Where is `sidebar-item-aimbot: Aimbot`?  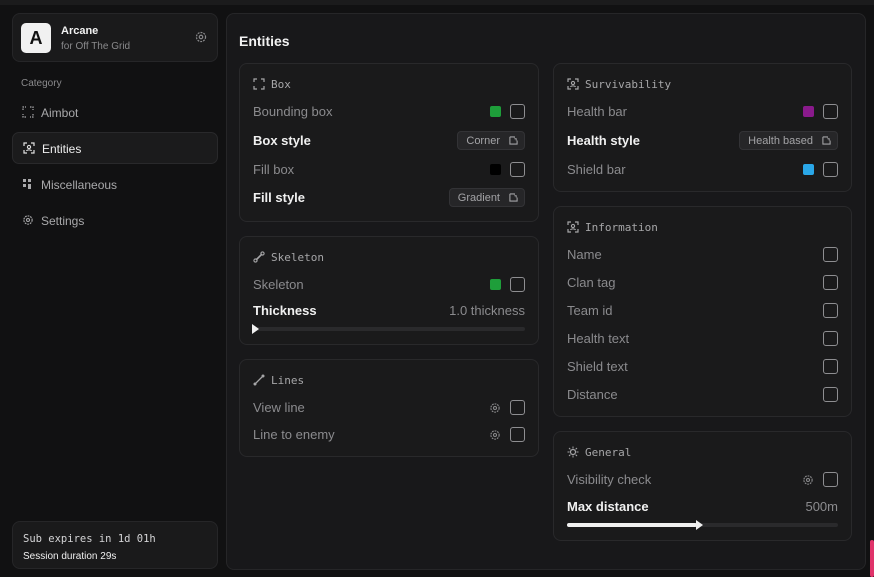
sidebar-item-aimbot: Aimbot is located at coordinates (115, 113).